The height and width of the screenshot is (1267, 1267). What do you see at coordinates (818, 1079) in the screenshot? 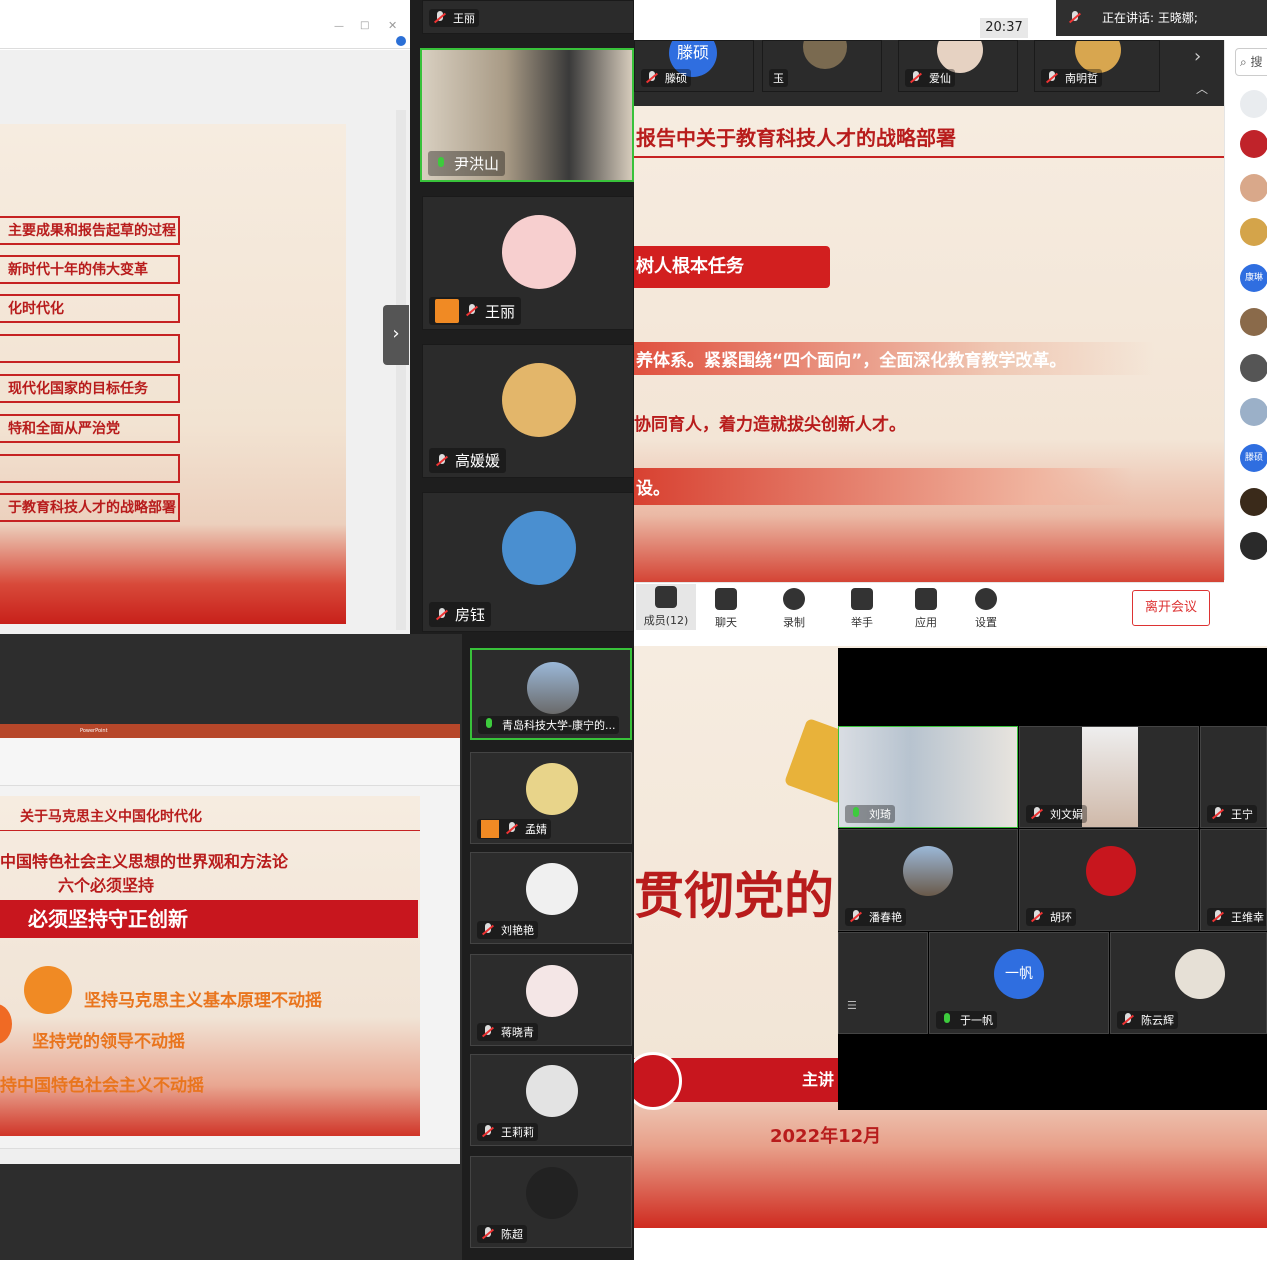
I see `presenter-label: 主讲` at bounding box center [818, 1079].